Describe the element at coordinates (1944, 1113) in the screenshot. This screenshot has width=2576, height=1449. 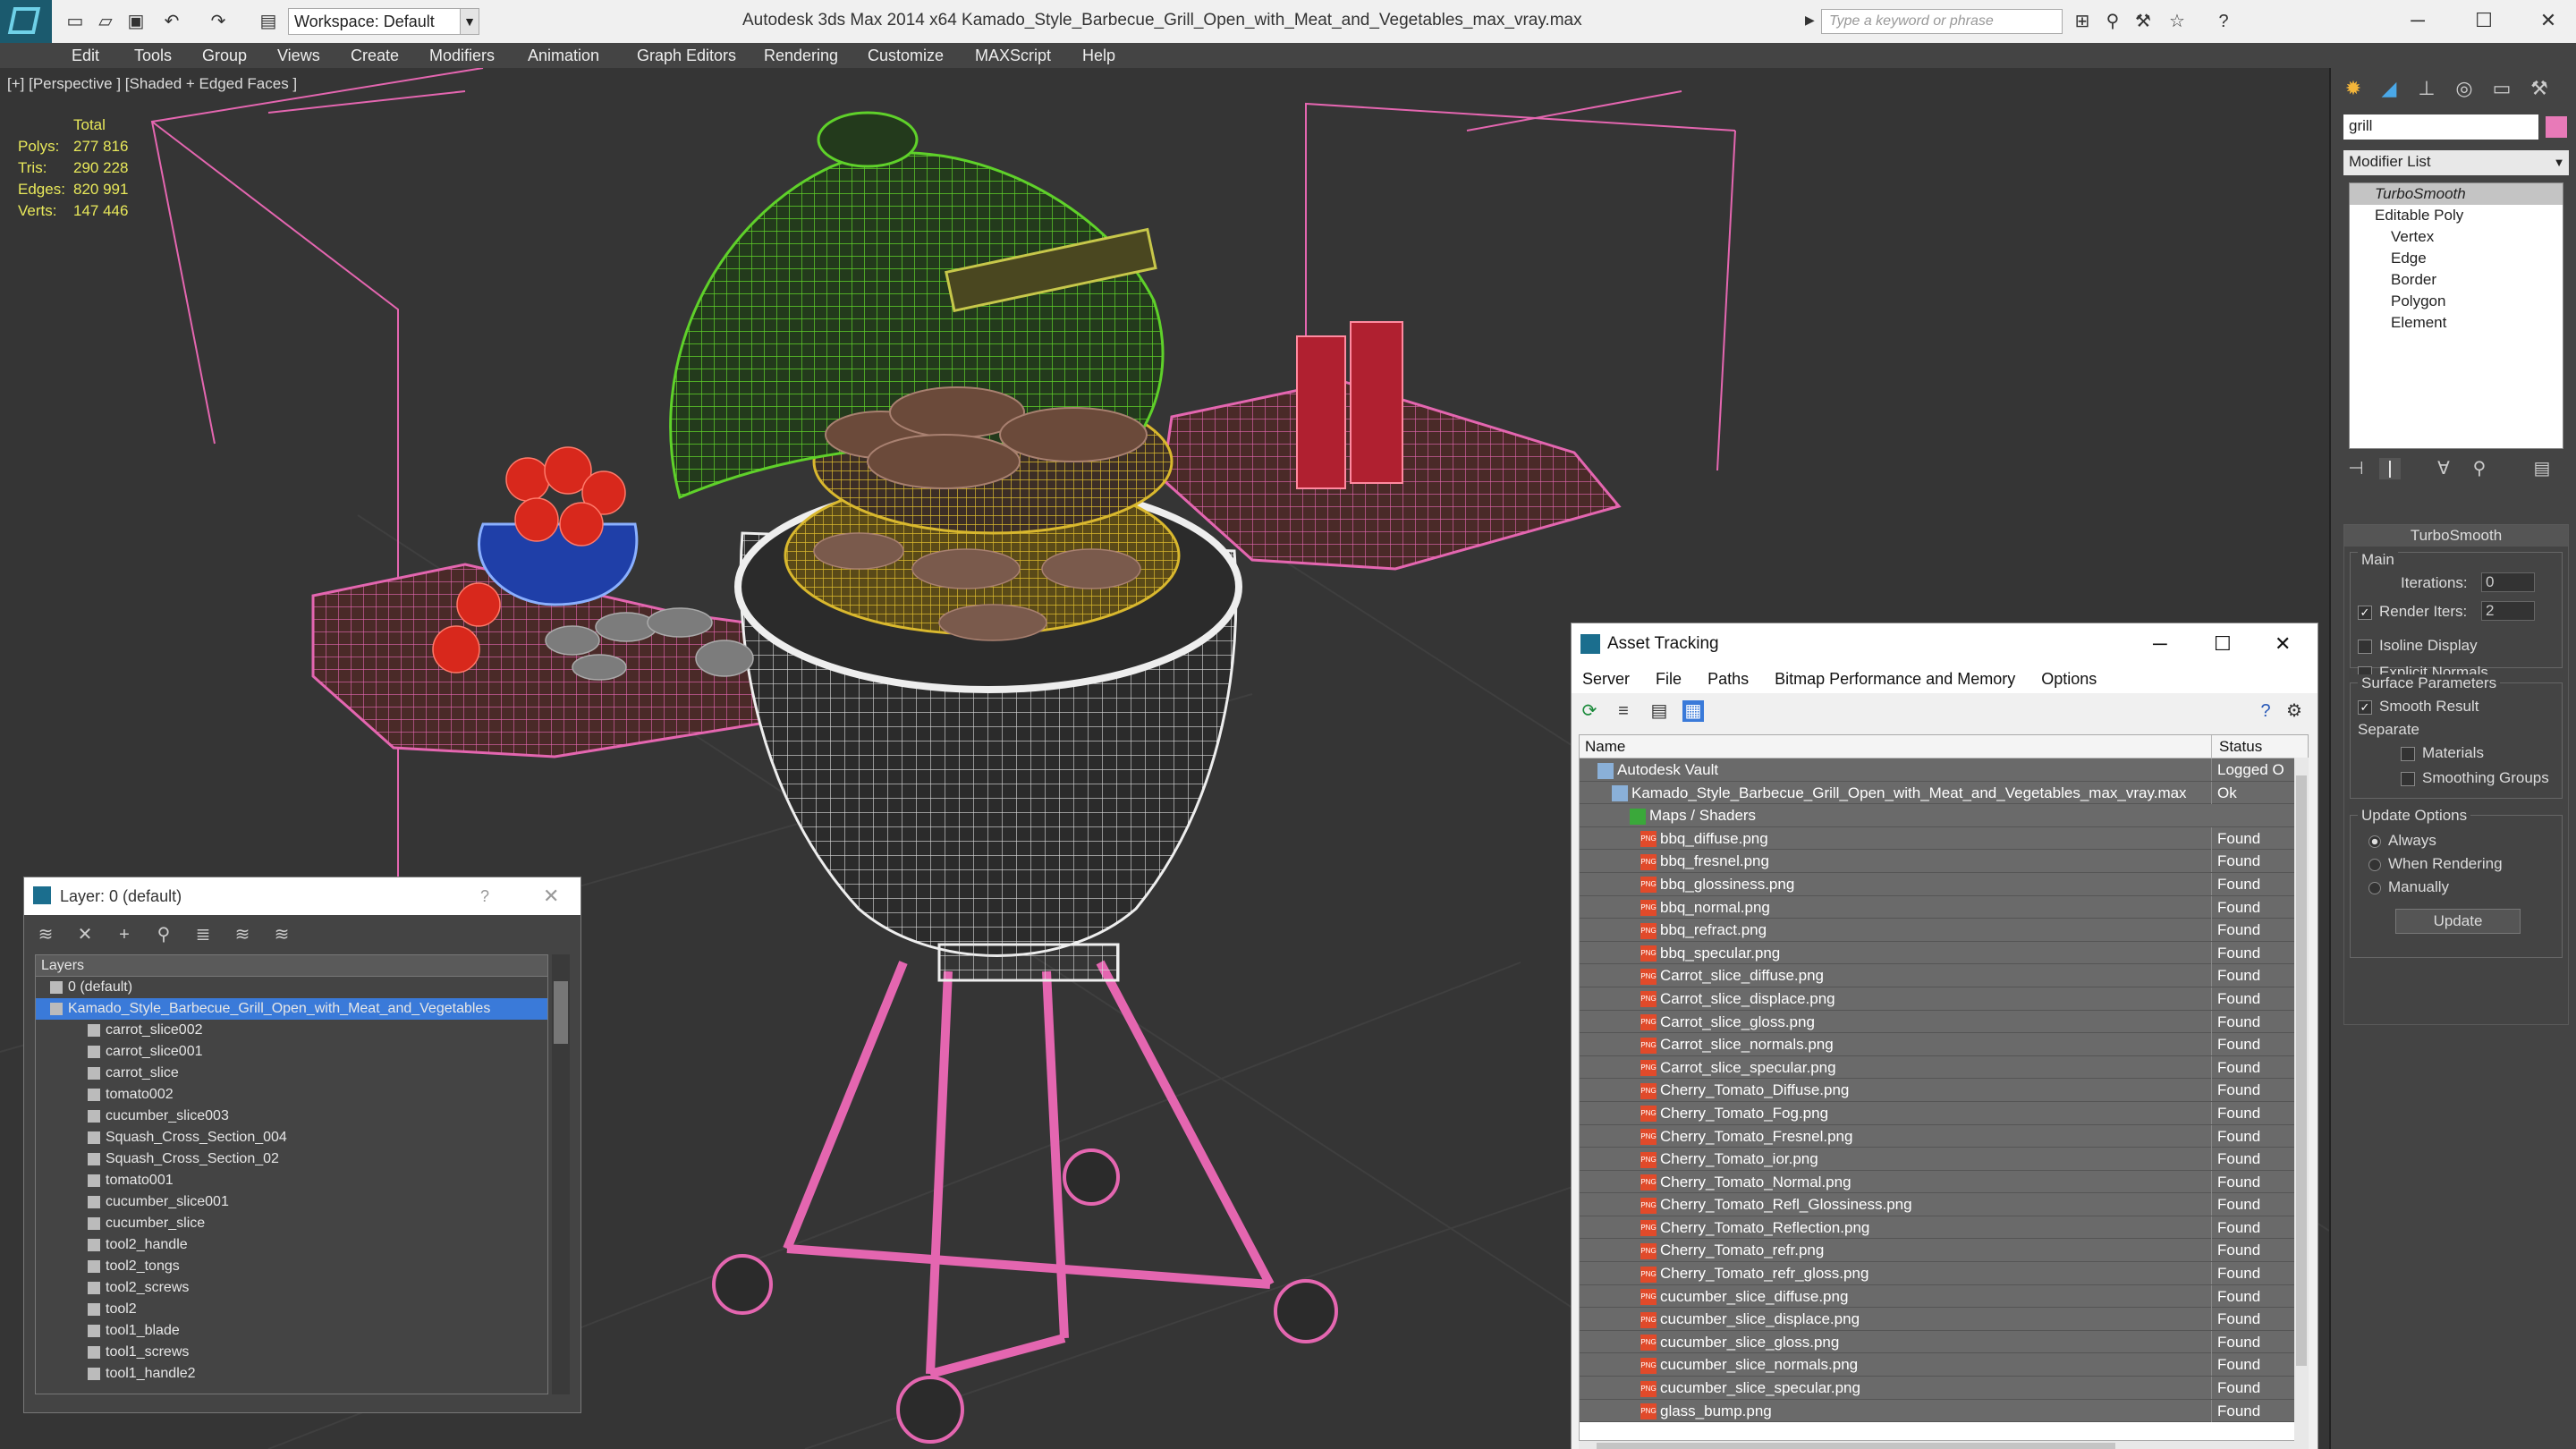
I see `asset-row: PNG Cherry_Tomato_Fog.png Found` at that location.